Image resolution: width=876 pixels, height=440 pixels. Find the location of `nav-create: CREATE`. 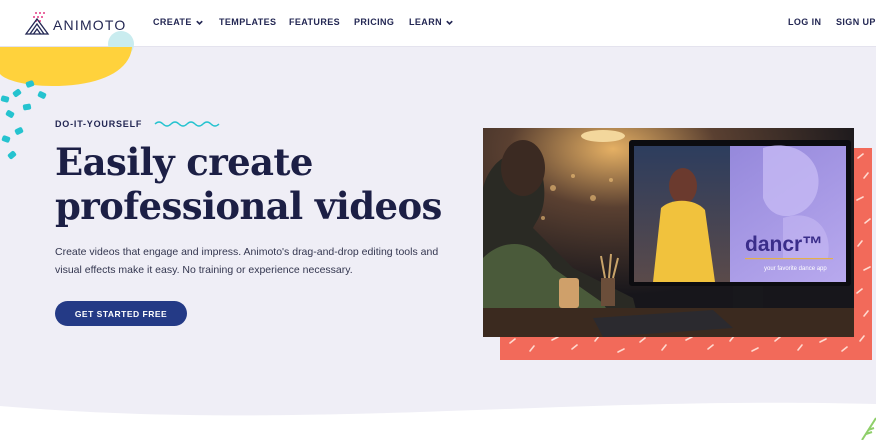

nav-create: CREATE is located at coordinates (178, 22).